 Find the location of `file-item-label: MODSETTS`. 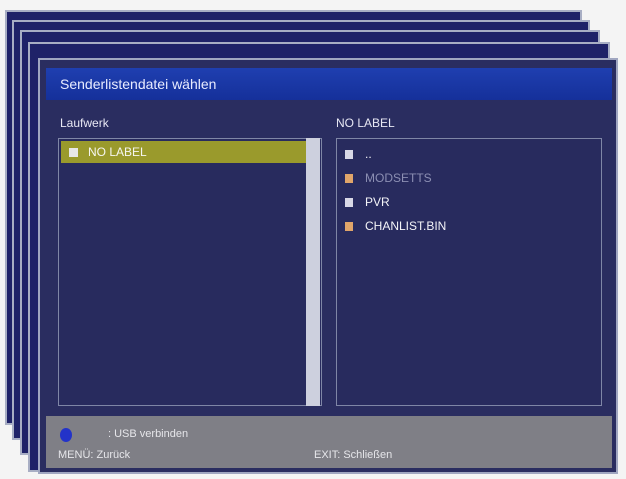

file-item-label: MODSETTS is located at coordinates (398, 178).